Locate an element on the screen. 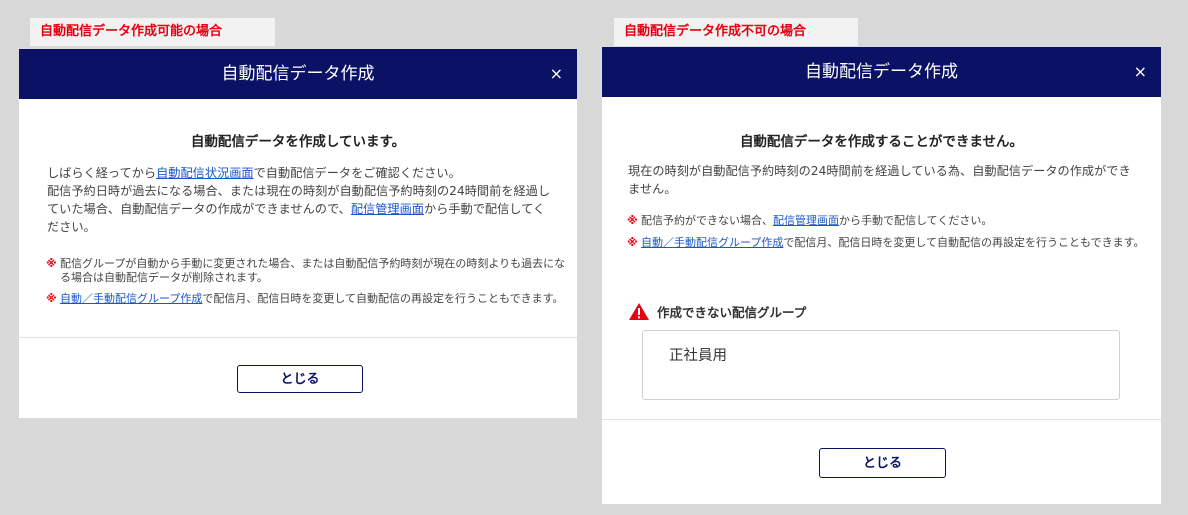 Image resolution: width=1188 pixels, height=515 pixels. text: で自動配信データをご確認ください。 is located at coordinates (357, 173).